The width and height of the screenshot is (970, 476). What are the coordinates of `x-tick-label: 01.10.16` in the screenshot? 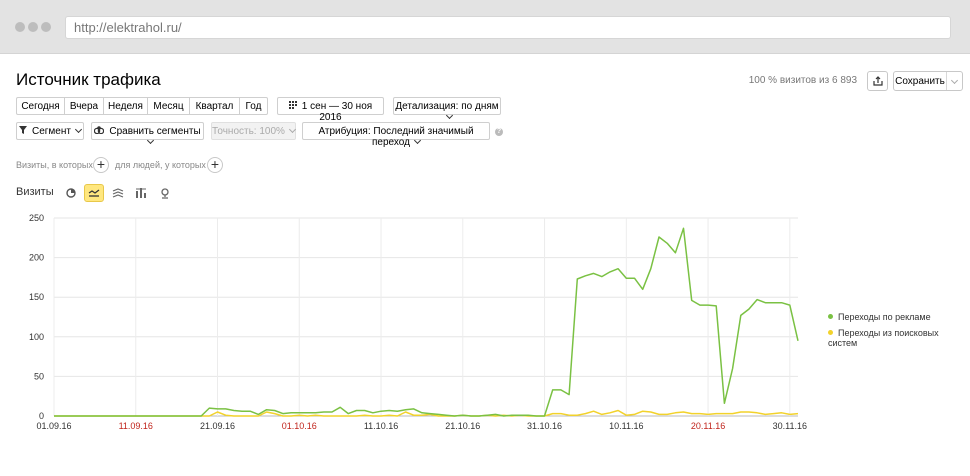 It's located at (299, 426).